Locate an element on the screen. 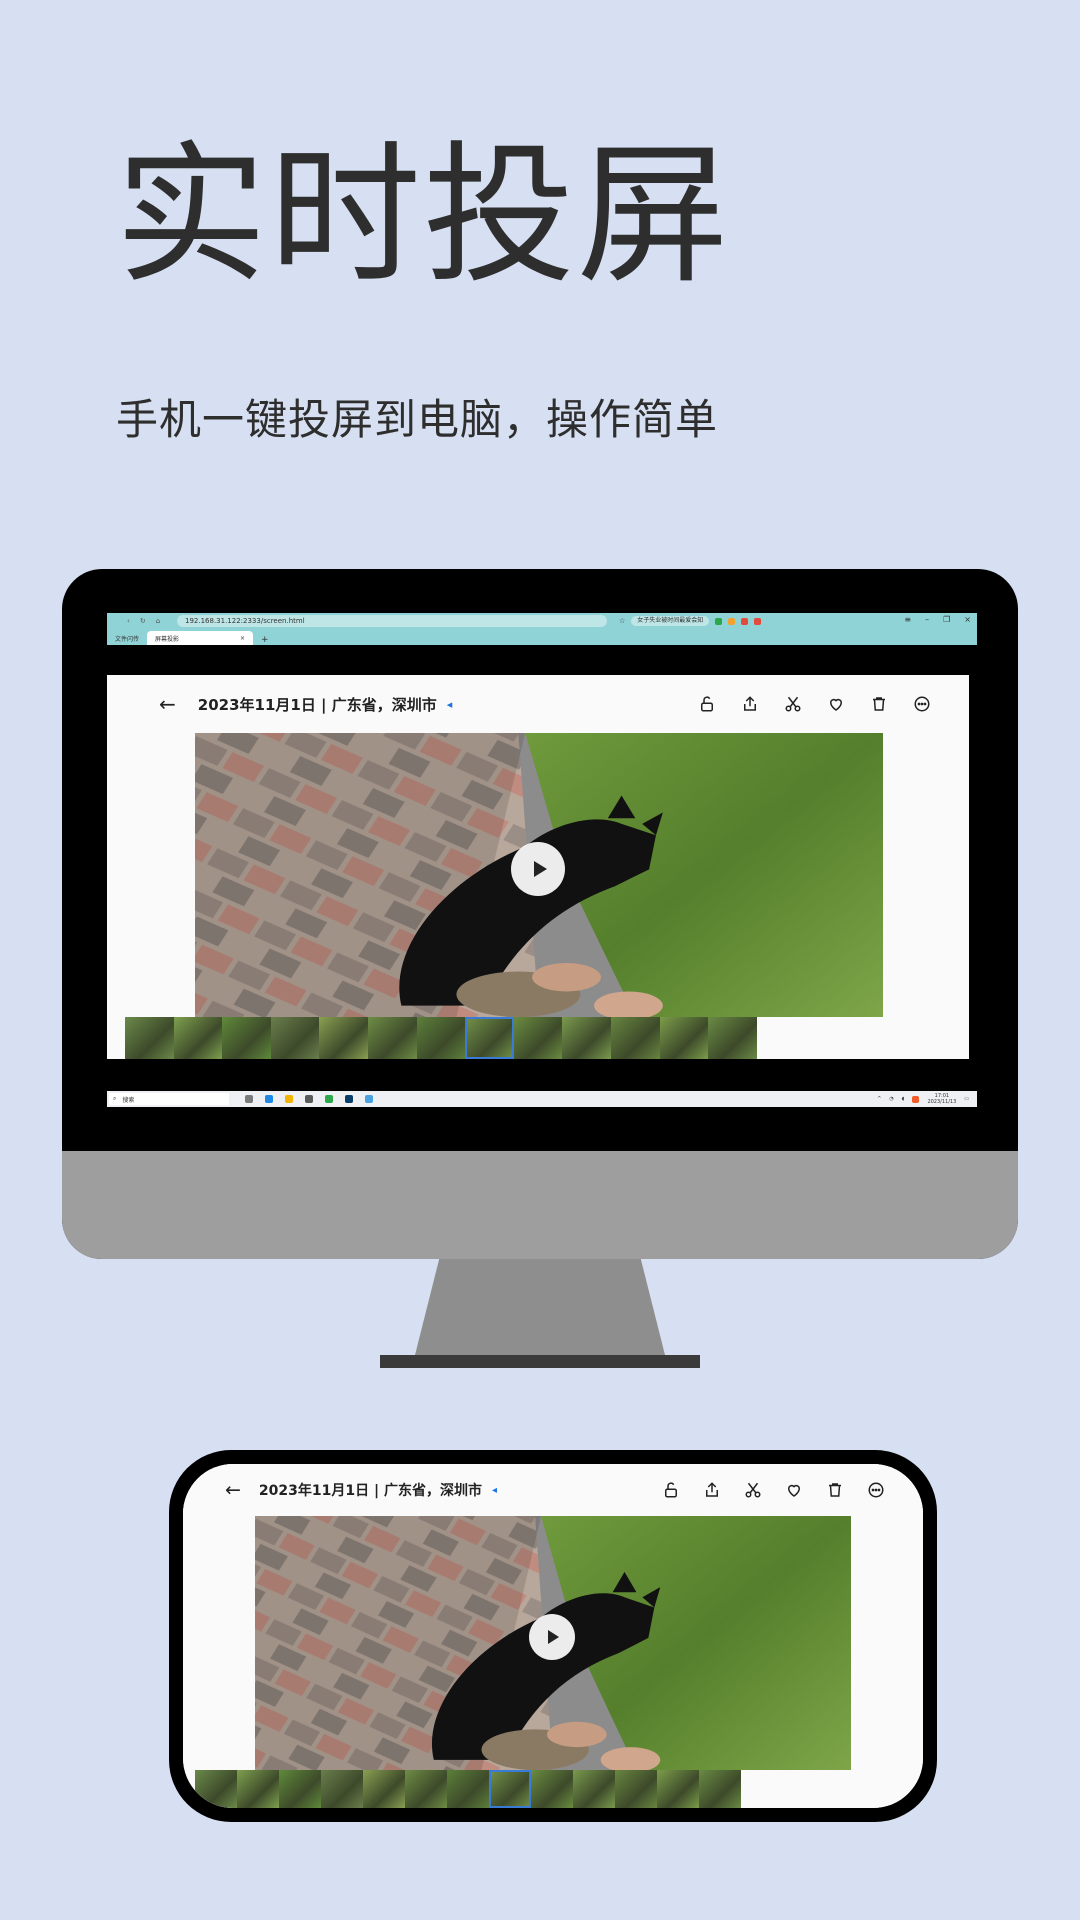 The height and width of the screenshot is (1920, 1080). clock-date: 2023/11/13 is located at coordinates (942, 1102).